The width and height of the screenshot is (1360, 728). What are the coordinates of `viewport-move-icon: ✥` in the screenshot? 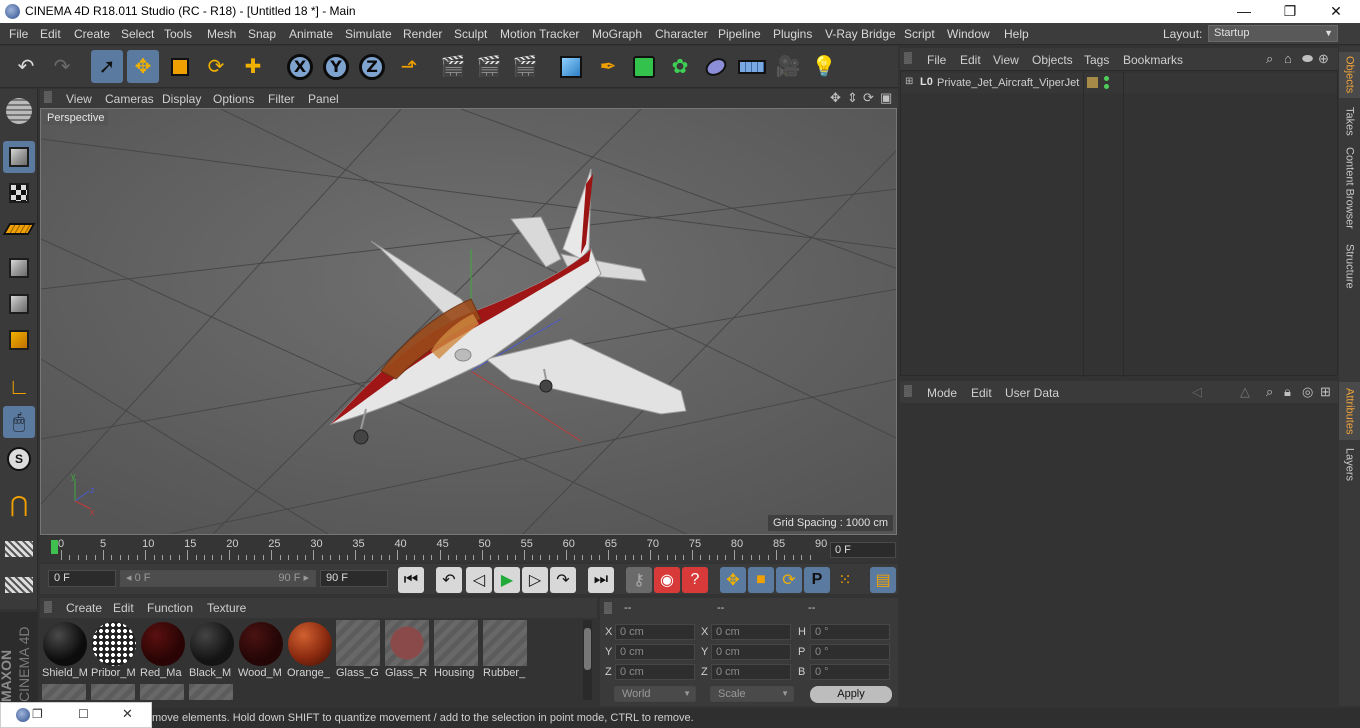 It's located at (835, 98).